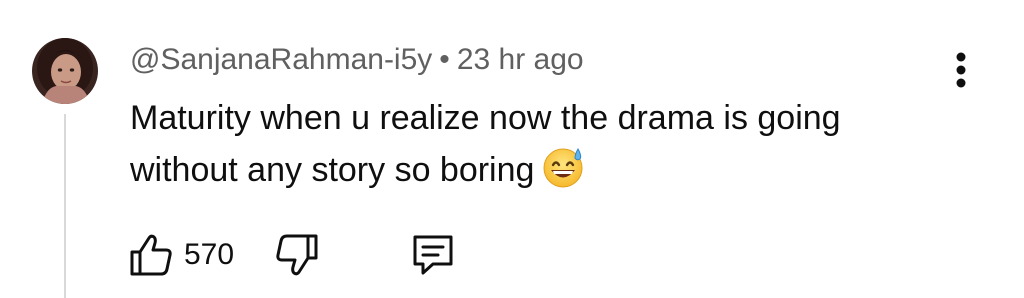  Describe the element at coordinates (181, 255) in the screenshot. I see `like-button: 570` at that location.